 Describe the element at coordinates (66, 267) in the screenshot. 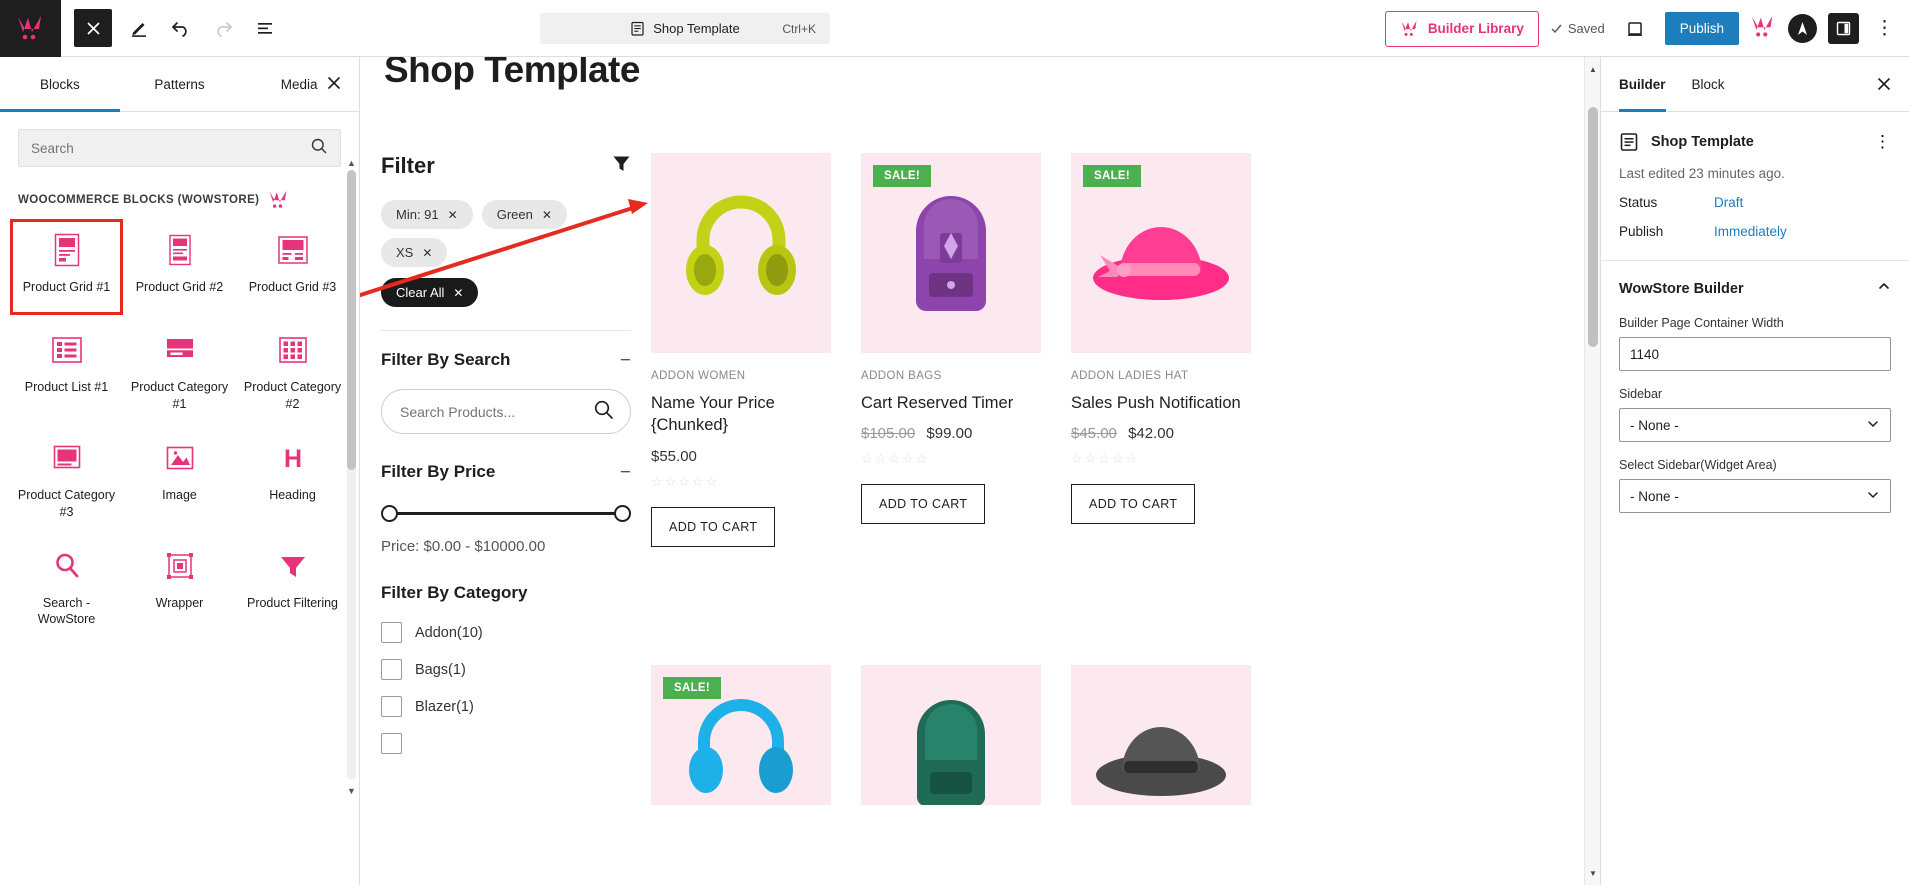

I see `block-item-product-grid-1: Product Grid #1` at that location.